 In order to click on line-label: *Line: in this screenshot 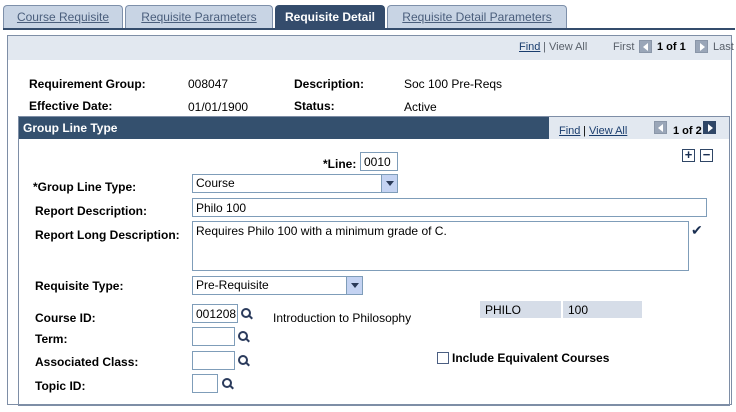, I will do `click(340, 164)`.